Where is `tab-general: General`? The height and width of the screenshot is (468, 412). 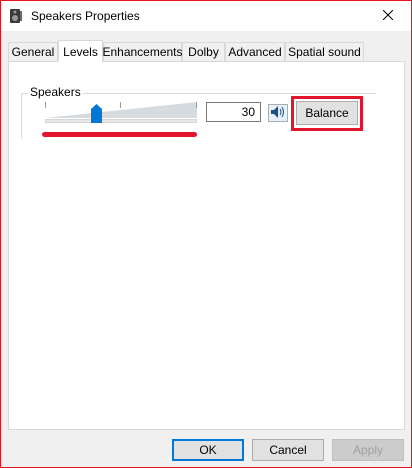
tab-general: General is located at coordinates (33, 51).